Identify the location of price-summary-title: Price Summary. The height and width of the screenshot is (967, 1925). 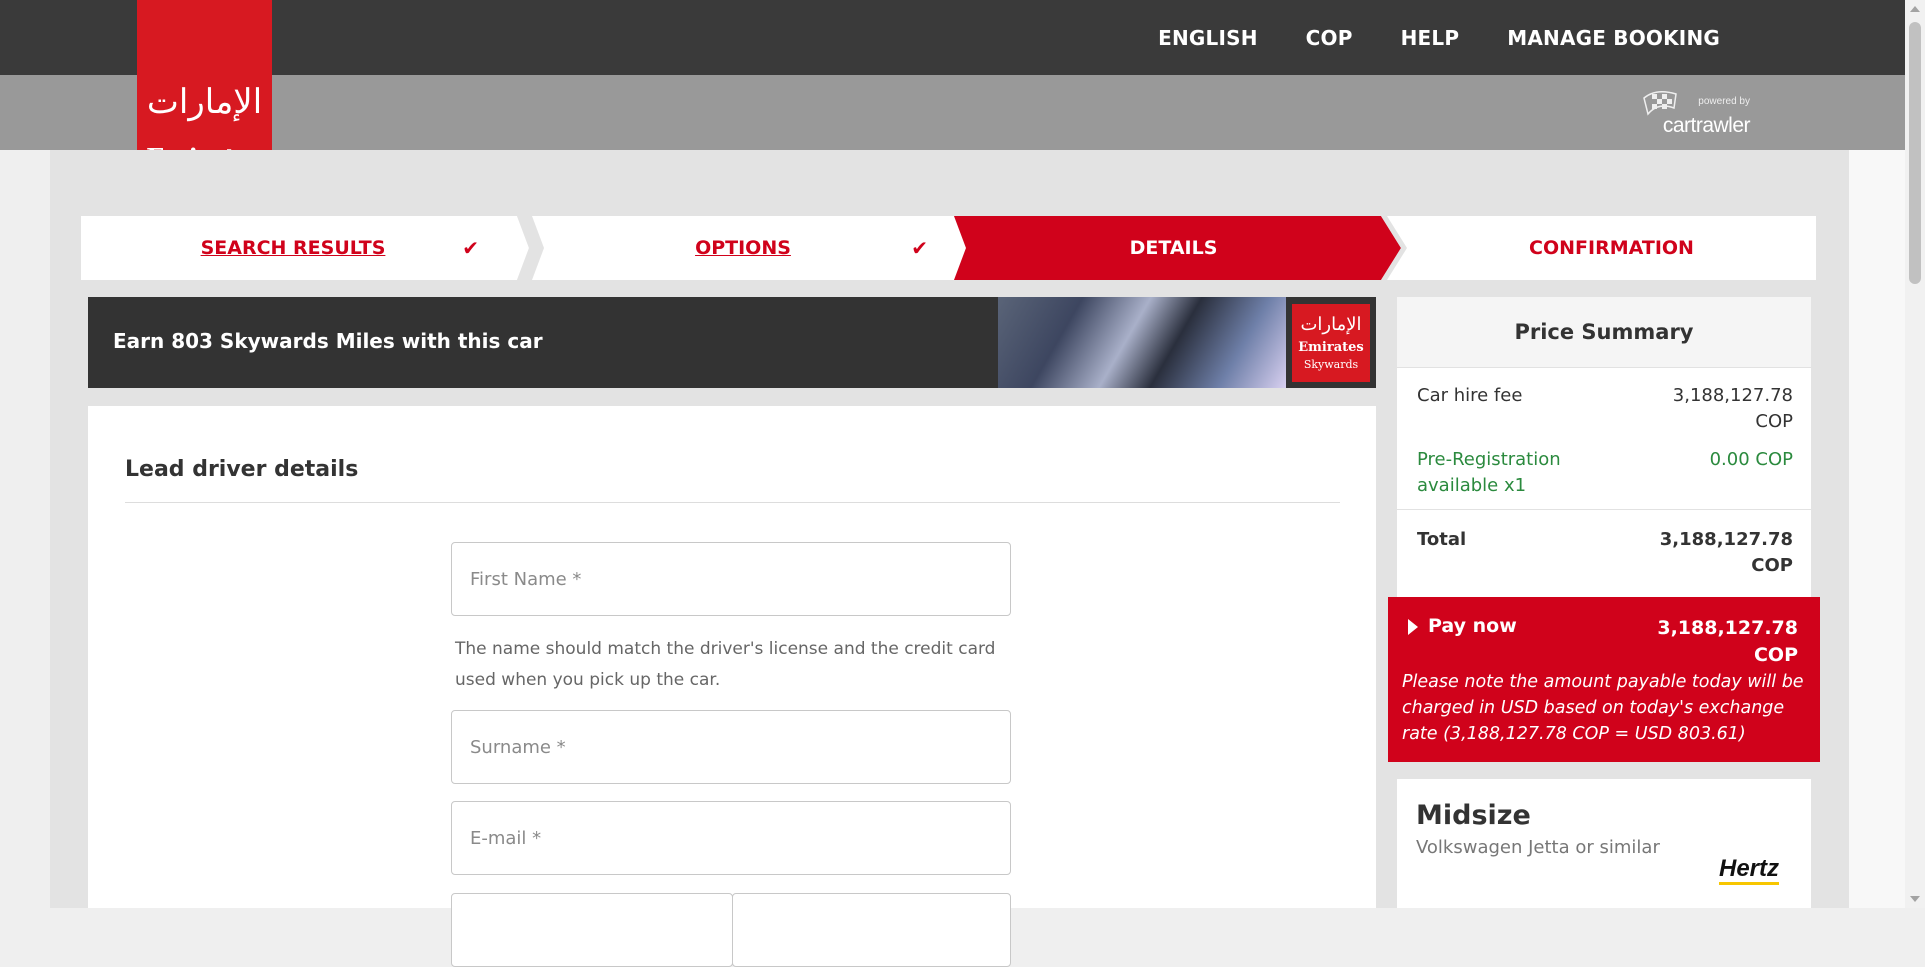
(1604, 332).